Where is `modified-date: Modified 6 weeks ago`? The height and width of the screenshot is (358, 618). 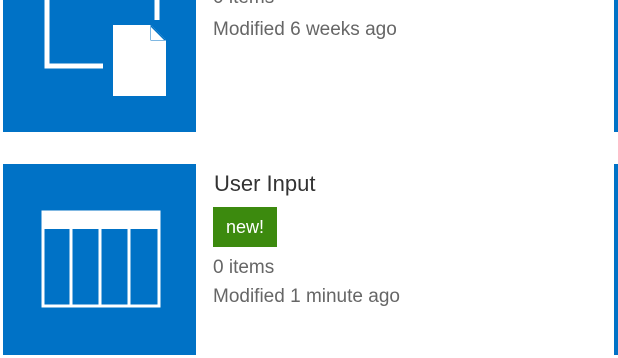 modified-date: Modified 6 weeks ago is located at coordinates (305, 29).